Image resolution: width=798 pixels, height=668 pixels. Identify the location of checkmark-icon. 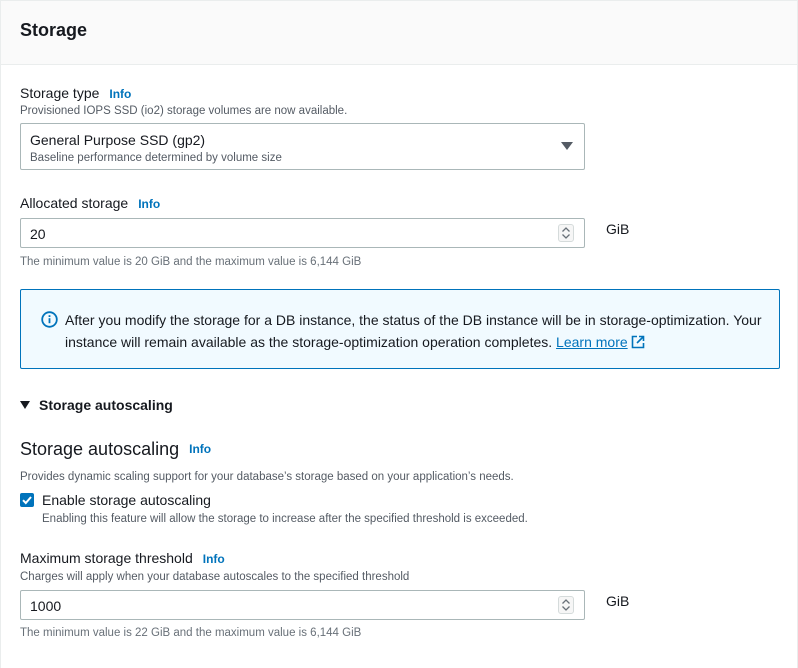
(27, 500).